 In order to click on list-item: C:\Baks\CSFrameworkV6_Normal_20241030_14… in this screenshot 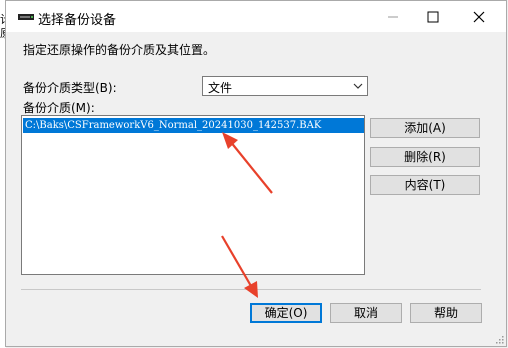, I will do `click(193, 125)`.